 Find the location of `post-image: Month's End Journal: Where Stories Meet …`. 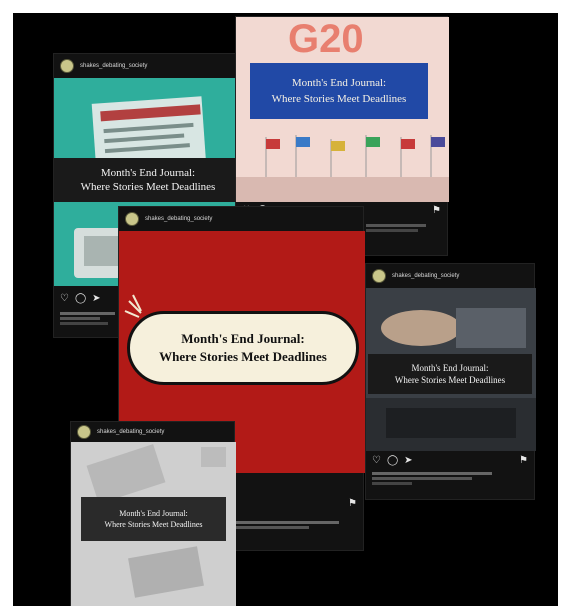

post-image: Month's End Journal: Where Stories Meet … is located at coordinates (153, 524).